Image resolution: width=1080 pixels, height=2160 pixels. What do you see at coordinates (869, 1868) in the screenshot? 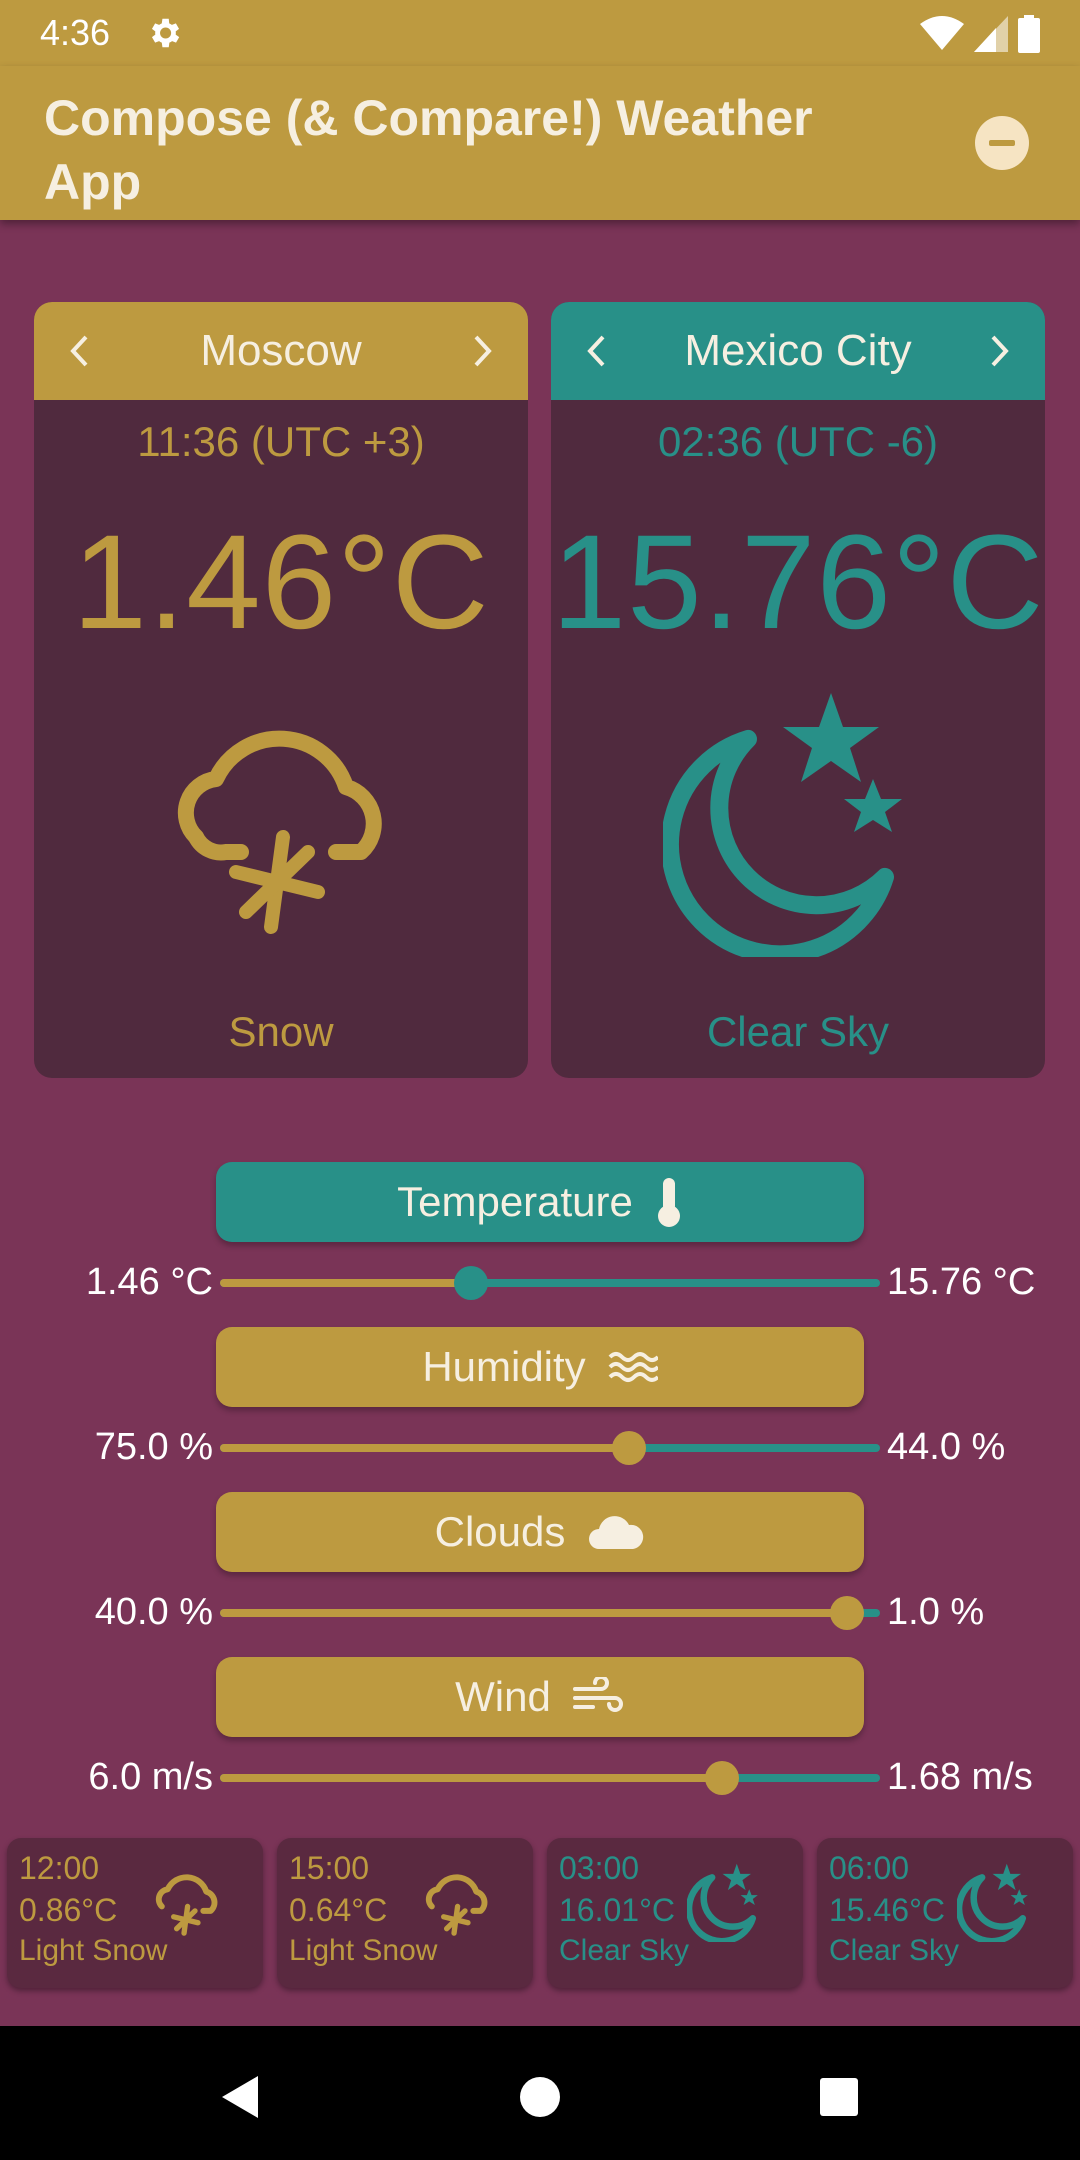
I see `forecast-time: 06:00` at bounding box center [869, 1868].